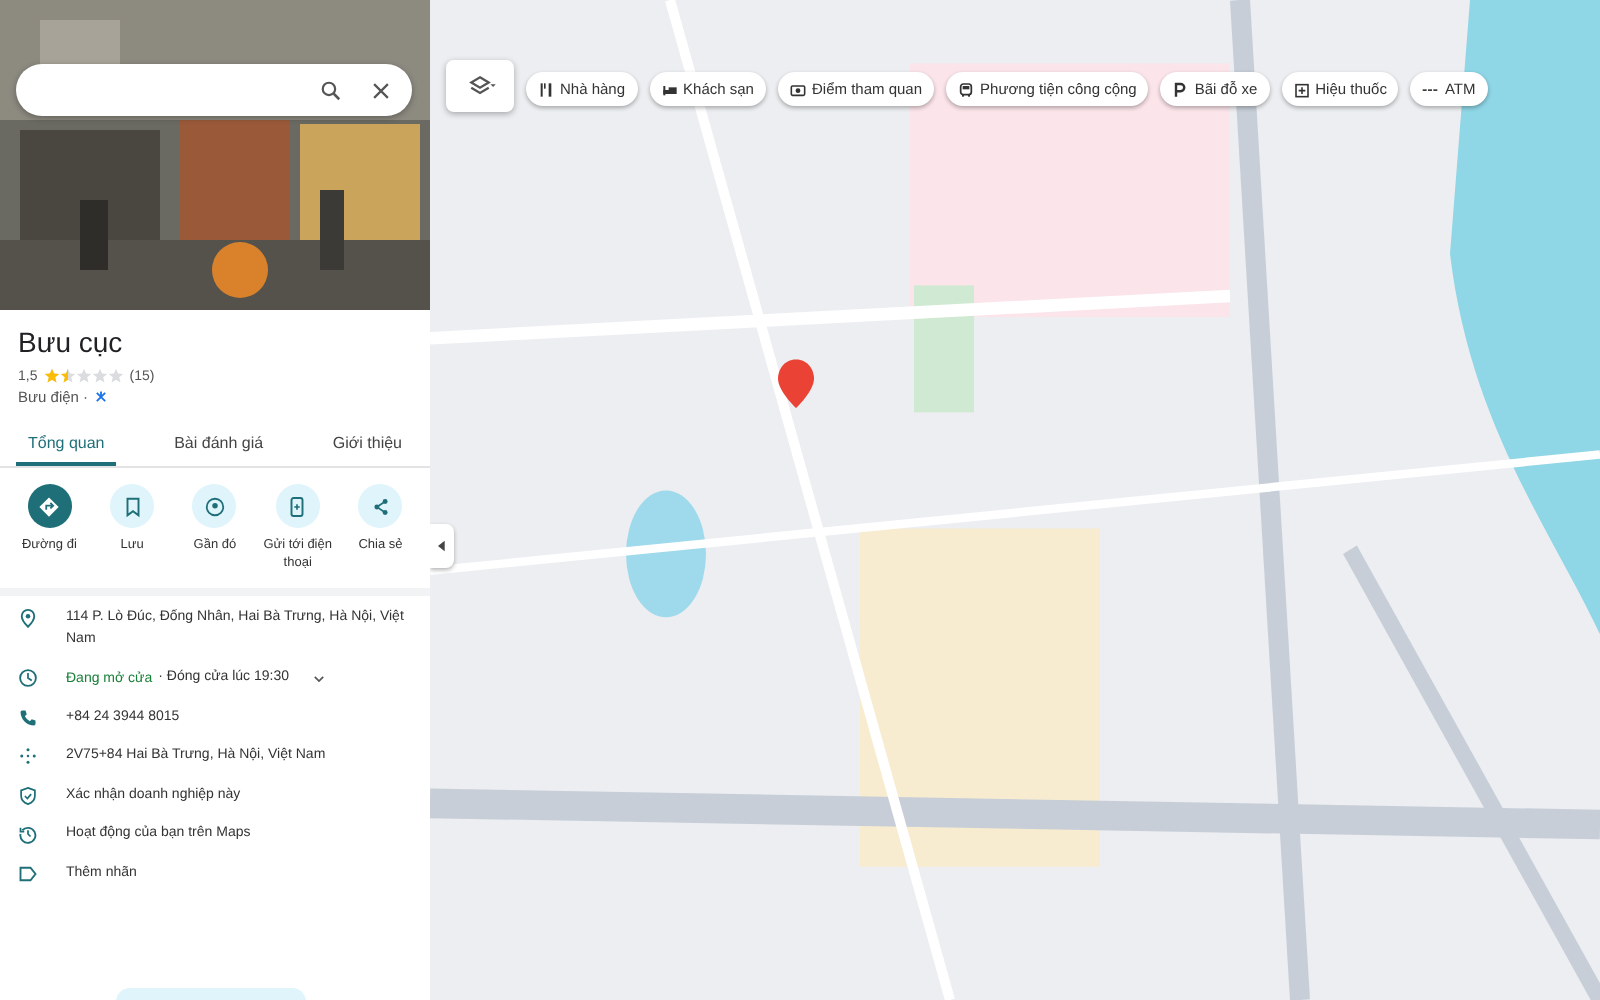 The image size is (1600, 1000). Describe the element at coordinates (28, 795) in the screenshot. I see `shield-check-icon` at that location.